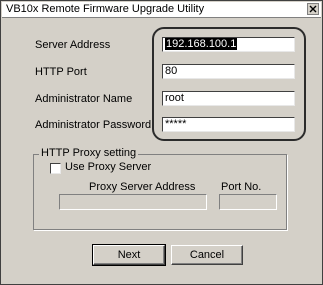  I want to click on proxy-port-field, so click(248, 202).